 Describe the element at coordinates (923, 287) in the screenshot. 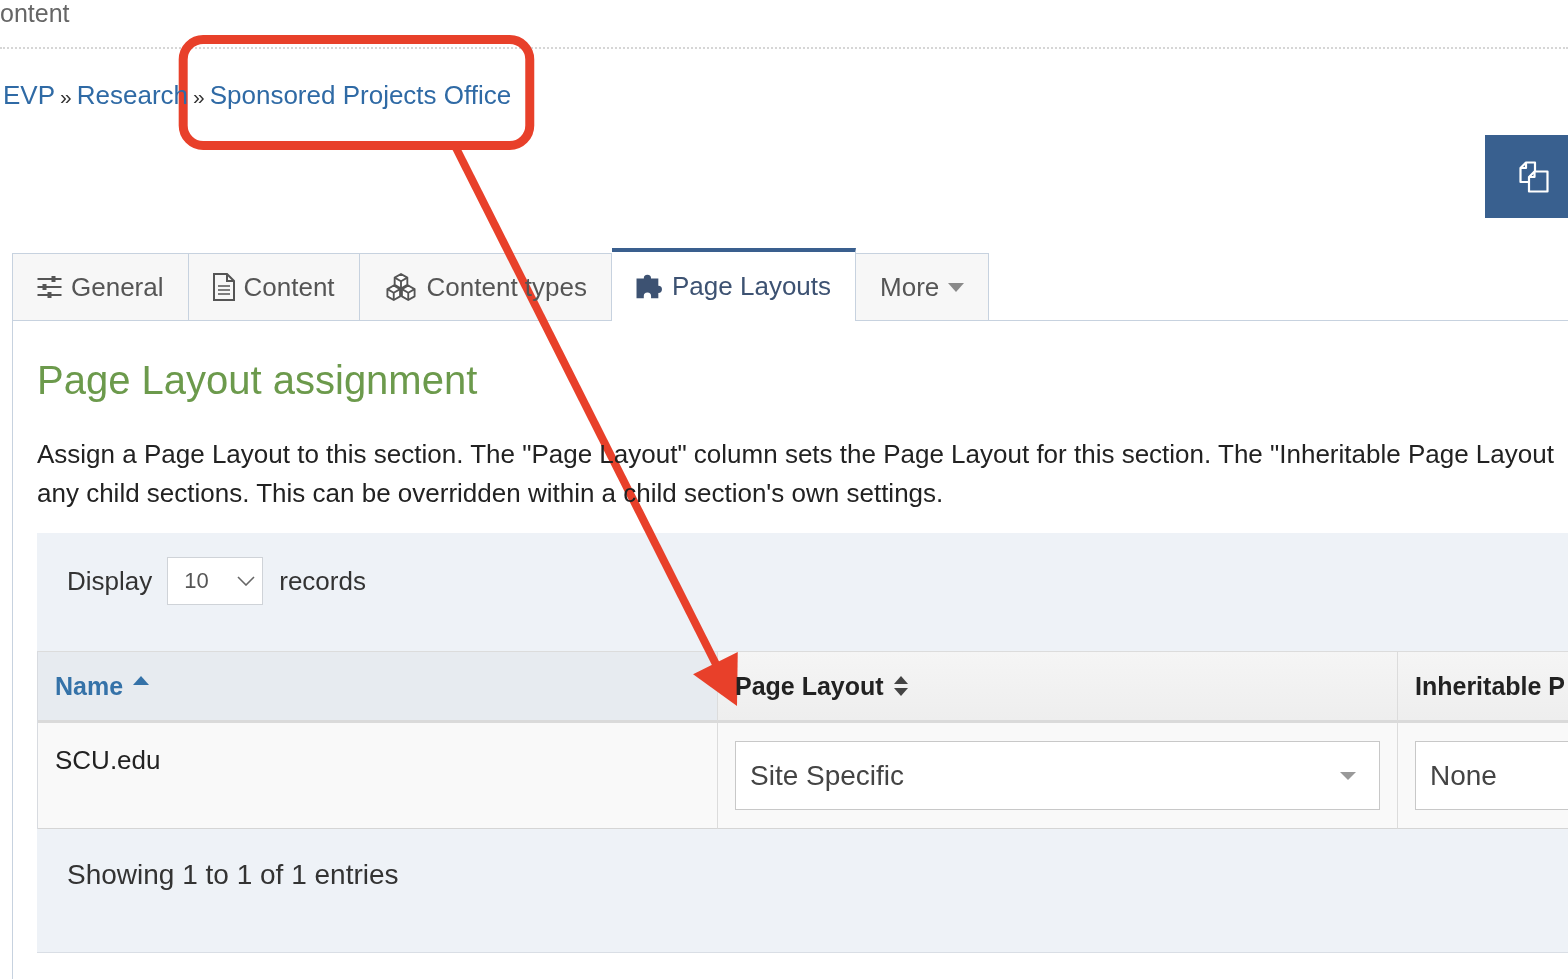

I see `tab: More` at that location.